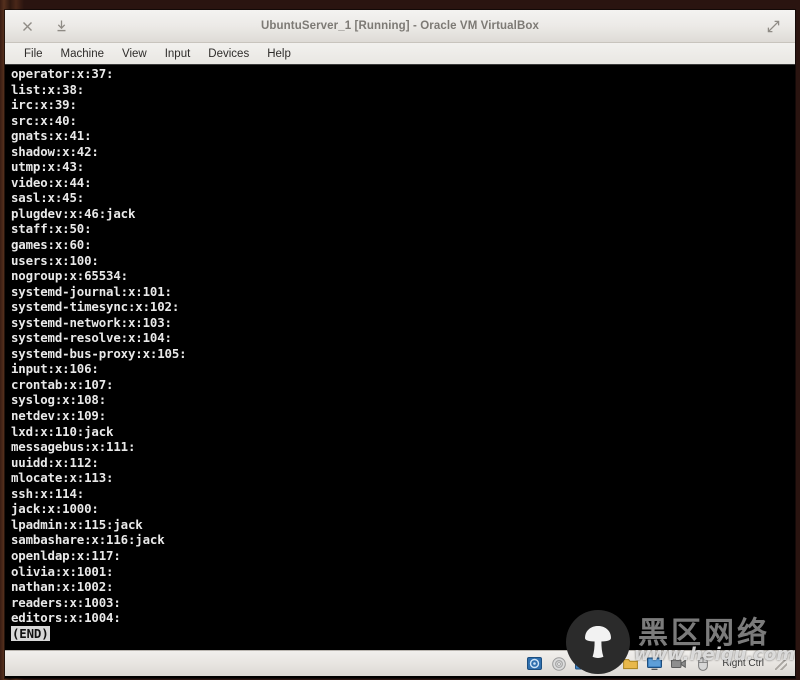 The image size is (800, 680). What do you see at coordinates (91, 291) in the screenshot?
I see `terminal-line: systemd-journal:x:101:` at bounding box center [91, 291].